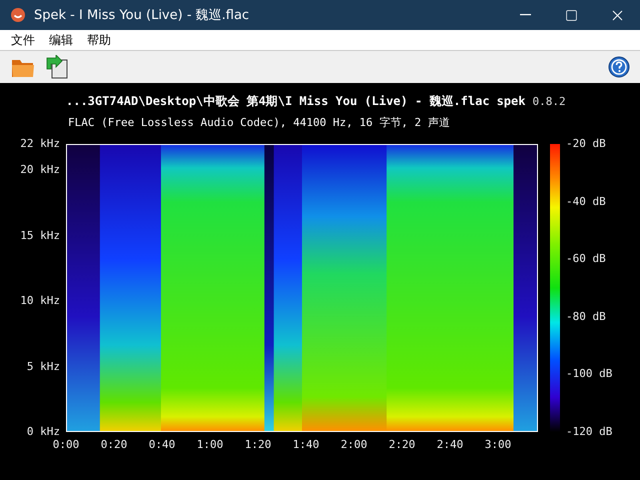 This screenshot has height=480, width=640. What do you see at coordinates (18, 15) in the screenshot?
I see `app-logo-icon` at bounding box center [18, 15].